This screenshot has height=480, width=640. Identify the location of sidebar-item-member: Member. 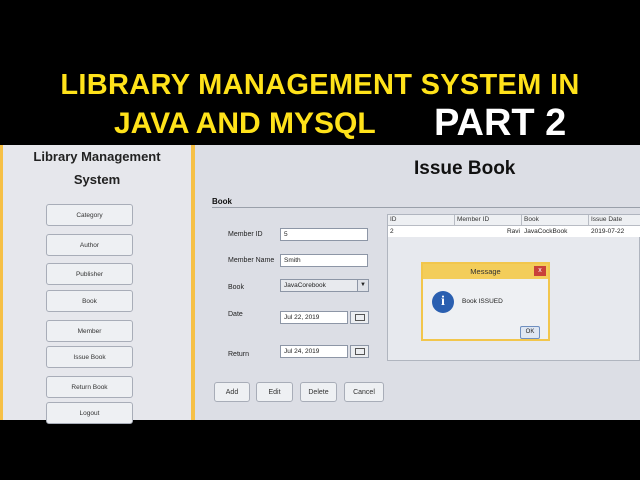
(89, 331).